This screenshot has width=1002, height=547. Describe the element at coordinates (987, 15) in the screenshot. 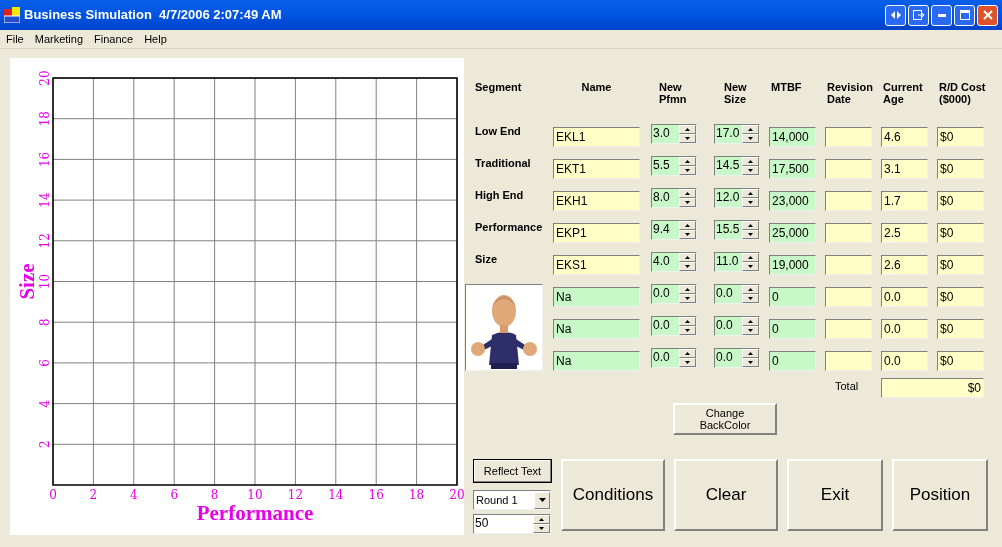

I see `close-button` at that location.